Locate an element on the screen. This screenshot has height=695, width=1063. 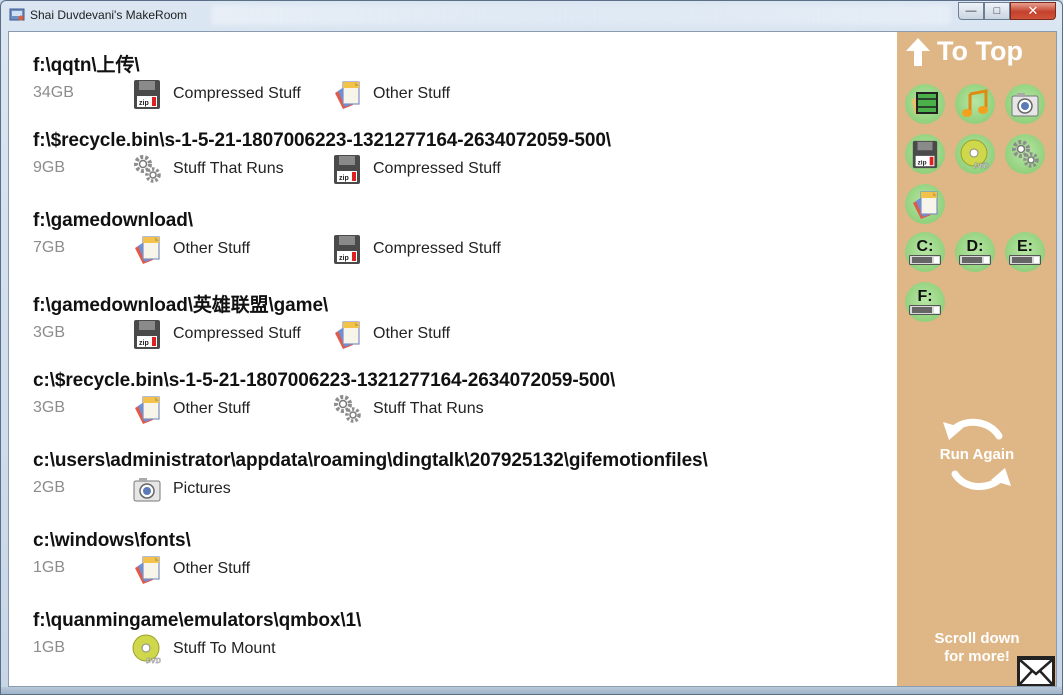
drive-c-button: C: is located at coordinates (925, 252).